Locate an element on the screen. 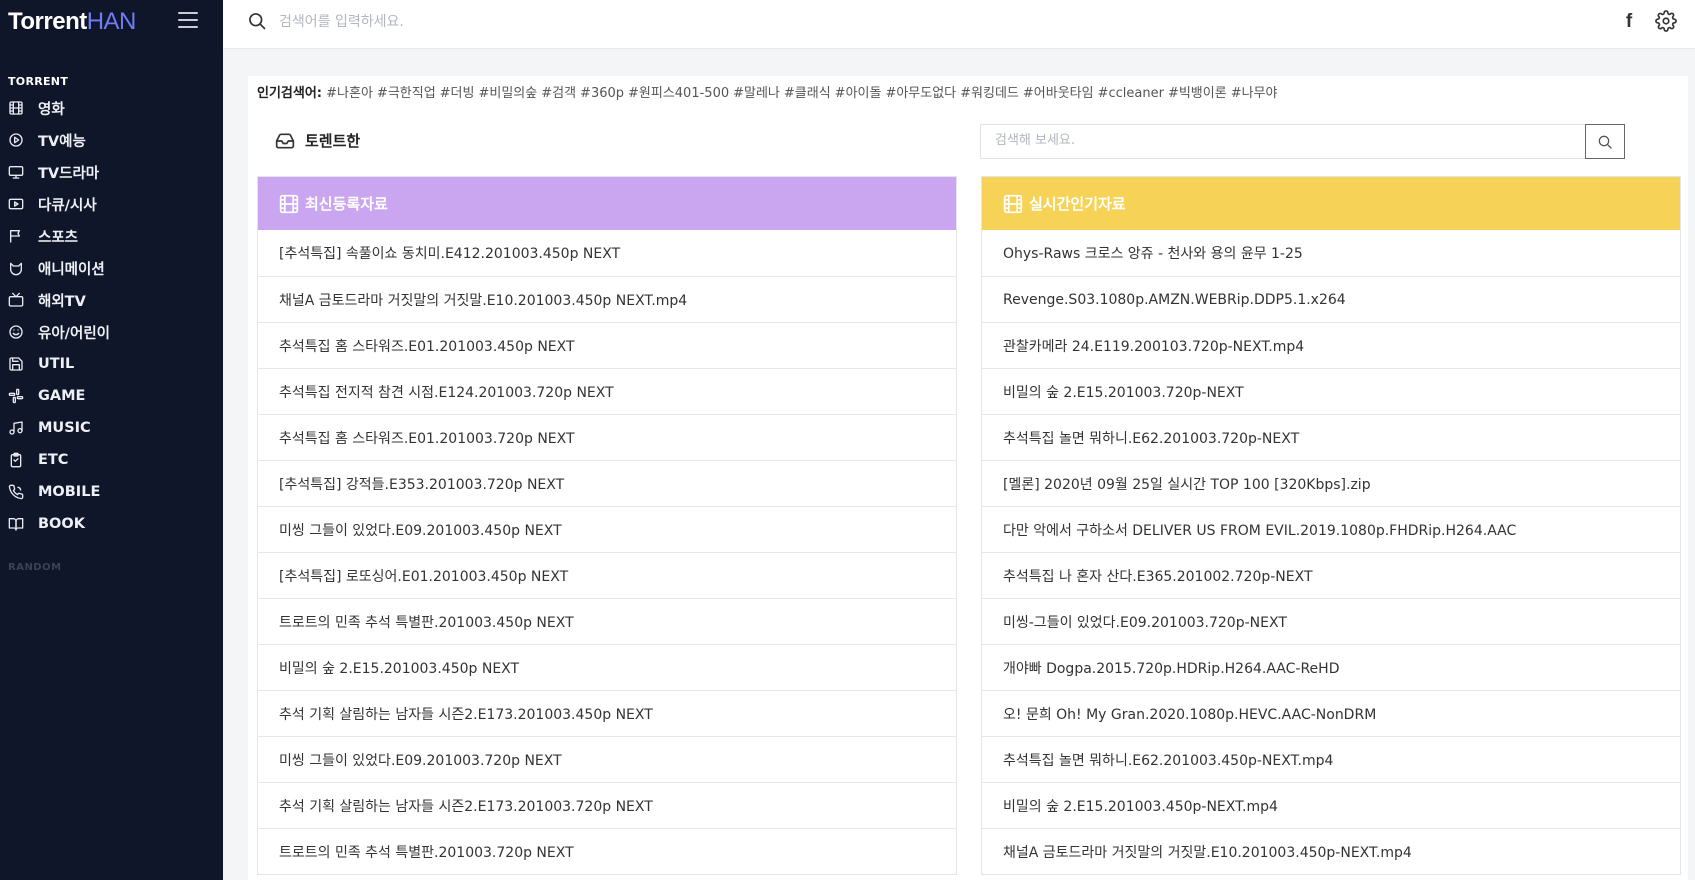 The height and width of the screenshot is (880, 1695). top-bar: f is located at coordinates (959, 24).